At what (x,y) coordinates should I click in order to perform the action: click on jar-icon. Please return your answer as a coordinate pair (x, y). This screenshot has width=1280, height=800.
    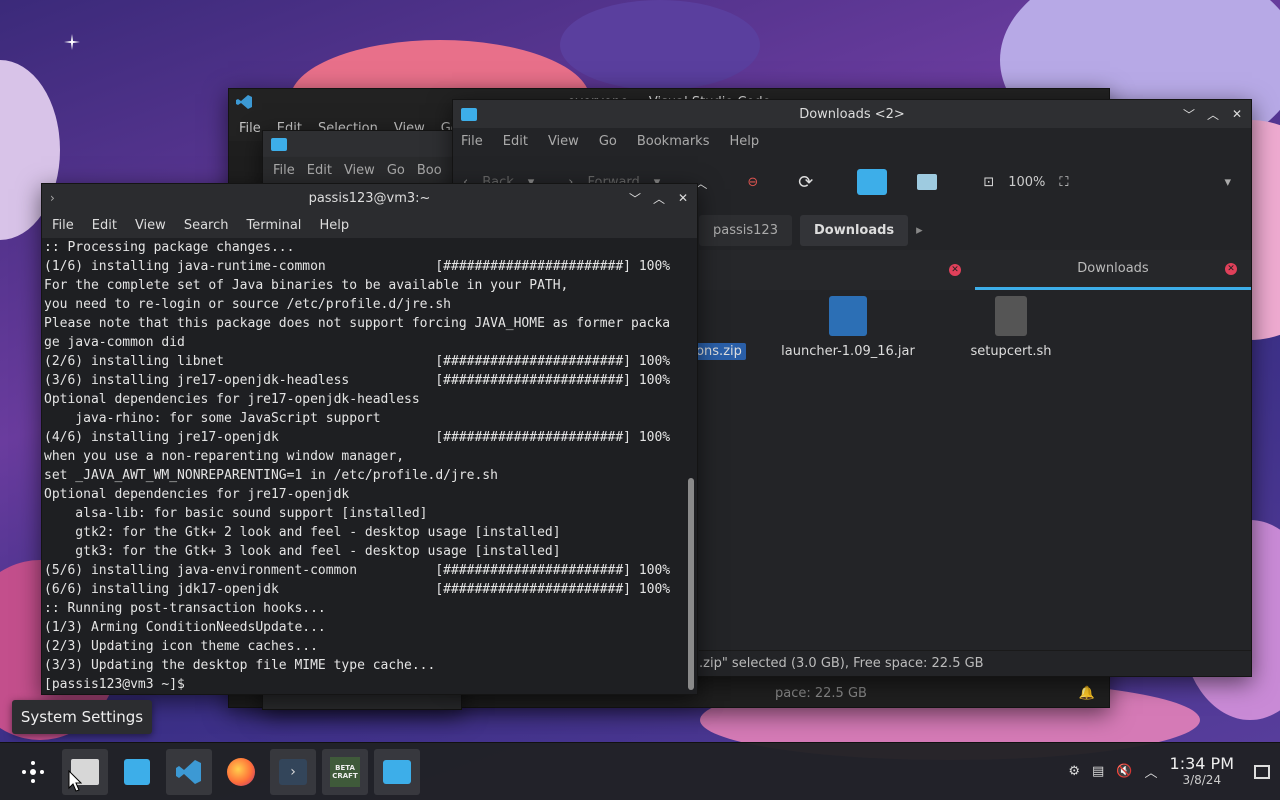
    Looking at the image, I should click on (848, 316).